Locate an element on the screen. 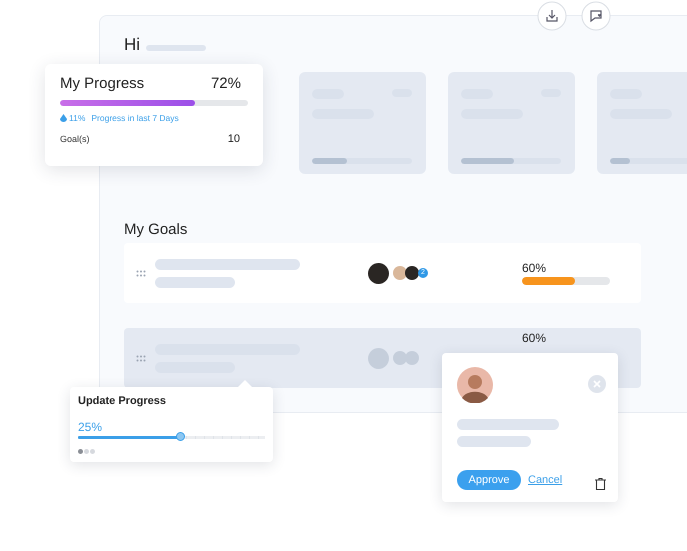  popover-title: Update Progress is located at coordinates (123, 401).